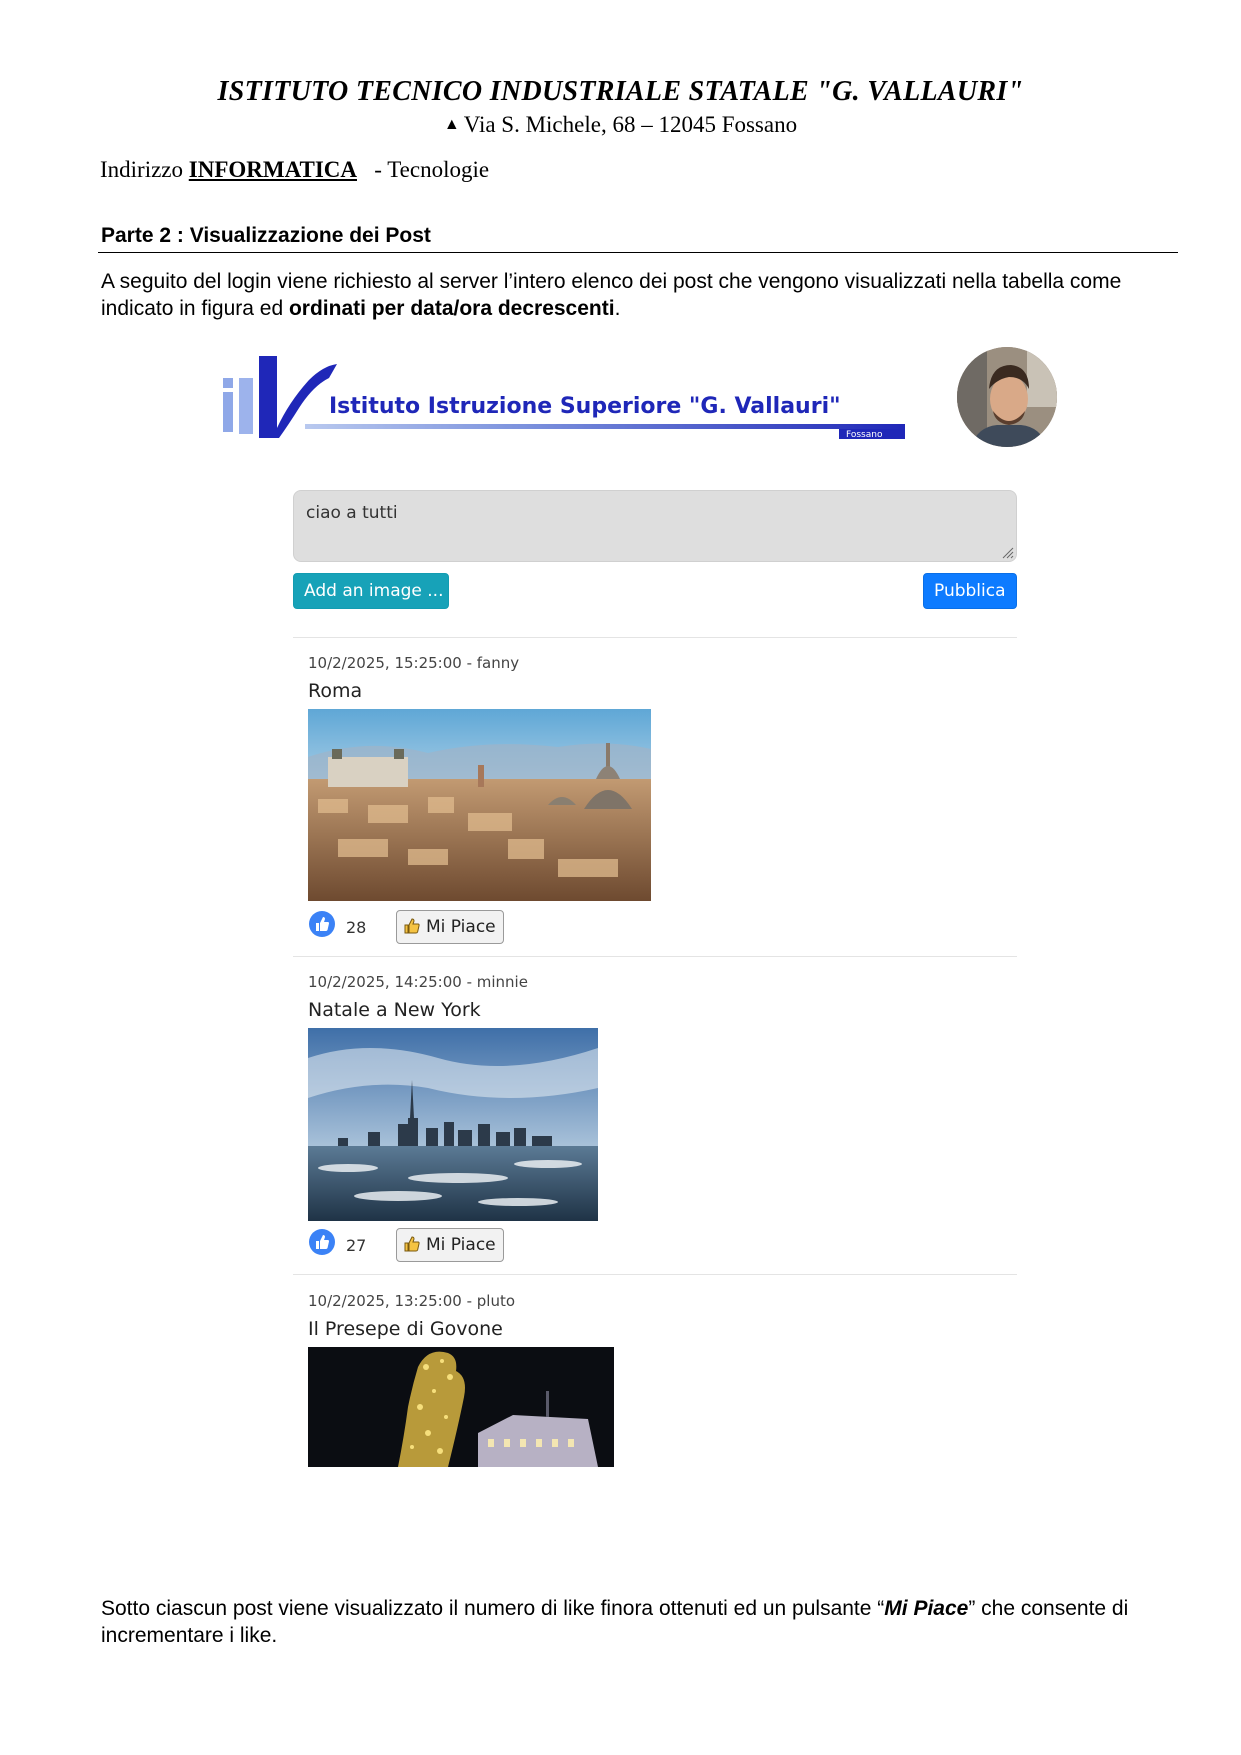  I want to click on post-title: Il Presepe di Govone, so click(405, 1329).